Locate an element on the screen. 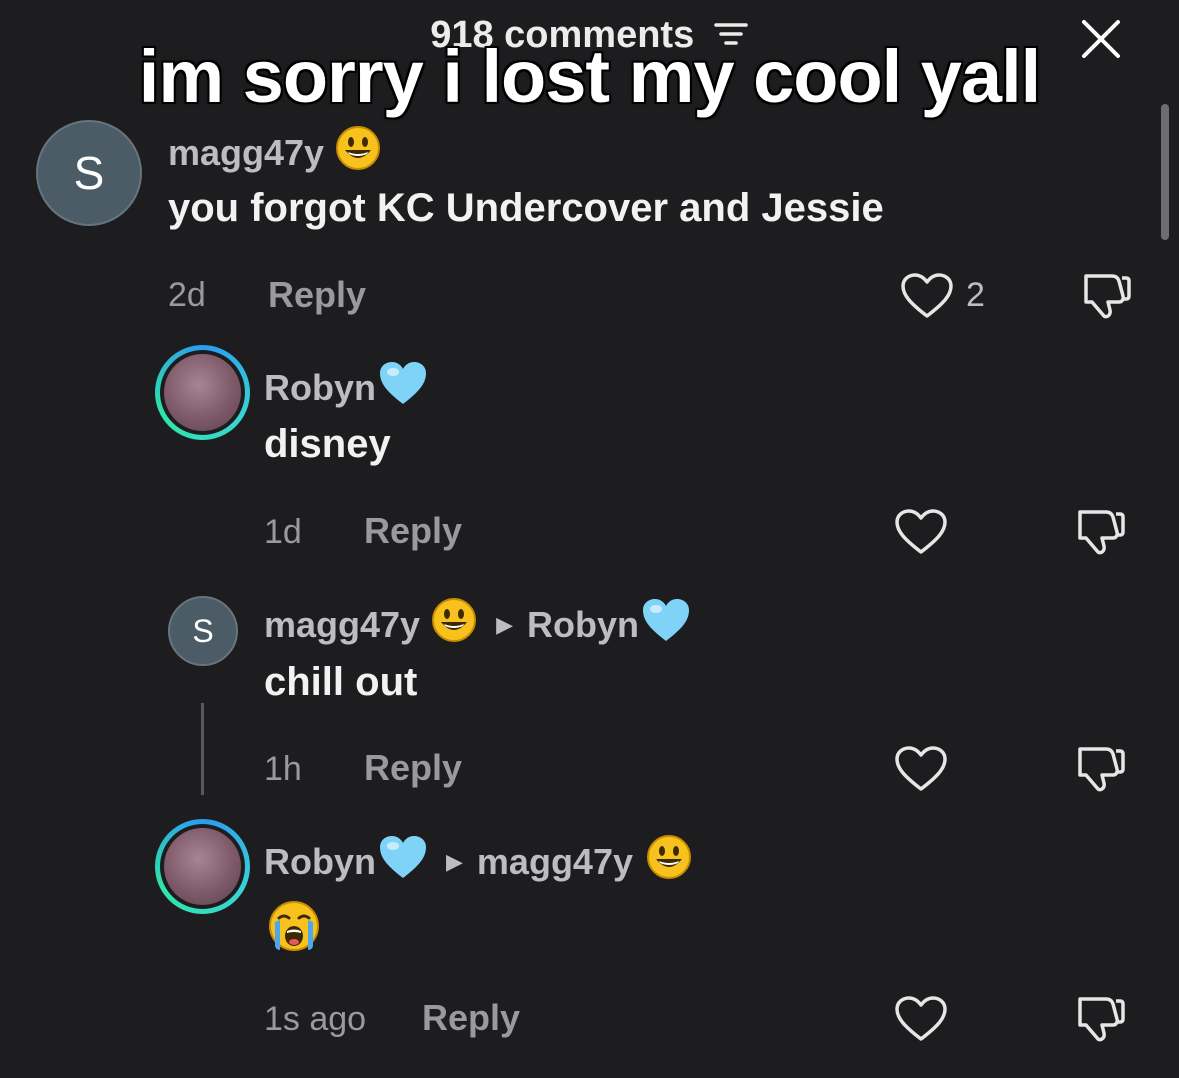 This screenshot has width=1179, height=1078. comment-time: 1s ago is located at coordinates (315, 1019).